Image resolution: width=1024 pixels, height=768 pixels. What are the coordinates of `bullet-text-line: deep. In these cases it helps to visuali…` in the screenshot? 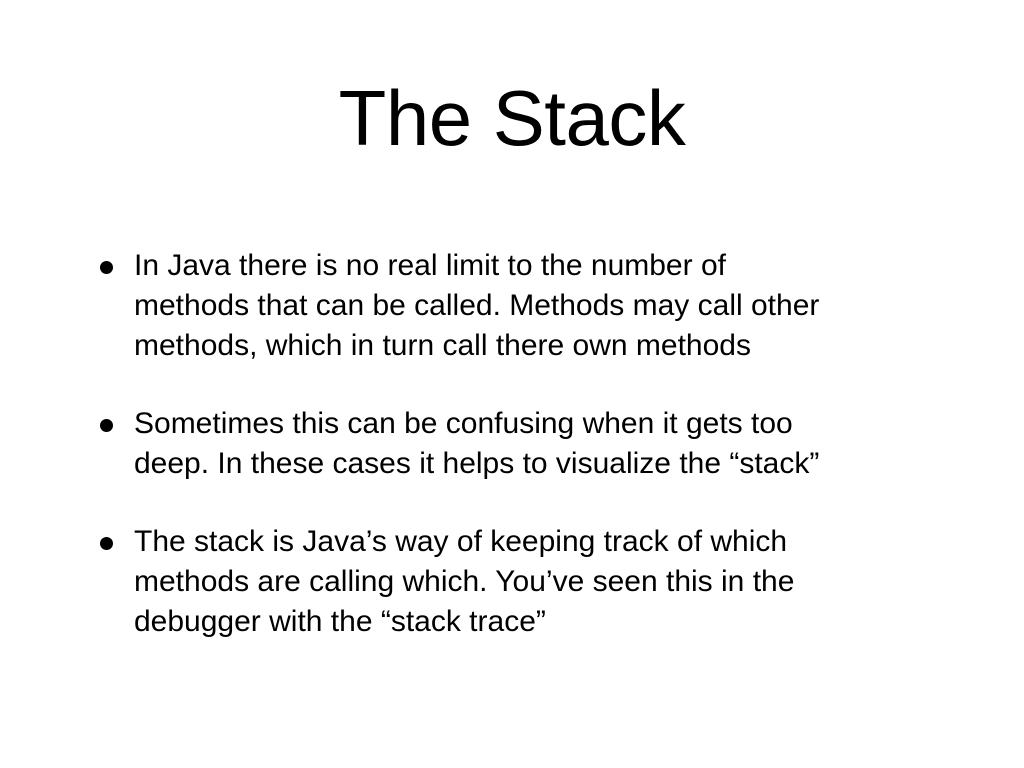 It's located at (477, 463).